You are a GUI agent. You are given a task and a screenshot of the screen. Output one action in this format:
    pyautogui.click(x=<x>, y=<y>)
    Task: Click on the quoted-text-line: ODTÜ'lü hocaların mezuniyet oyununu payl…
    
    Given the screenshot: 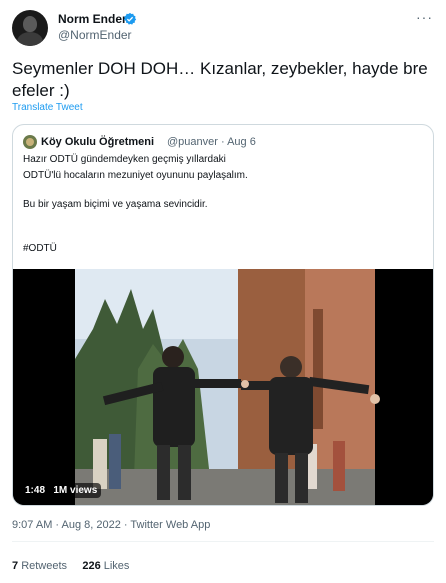 What is the action you would take?
    pyautogui.click(x=135, y=175)
    